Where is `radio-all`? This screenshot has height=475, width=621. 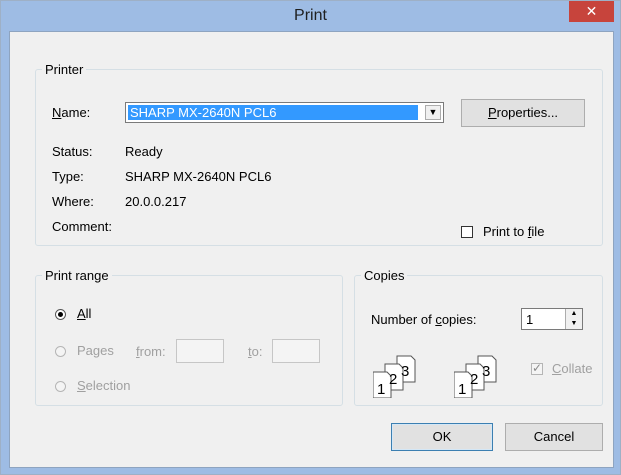 radio-all is located at coordinates (60, 314).